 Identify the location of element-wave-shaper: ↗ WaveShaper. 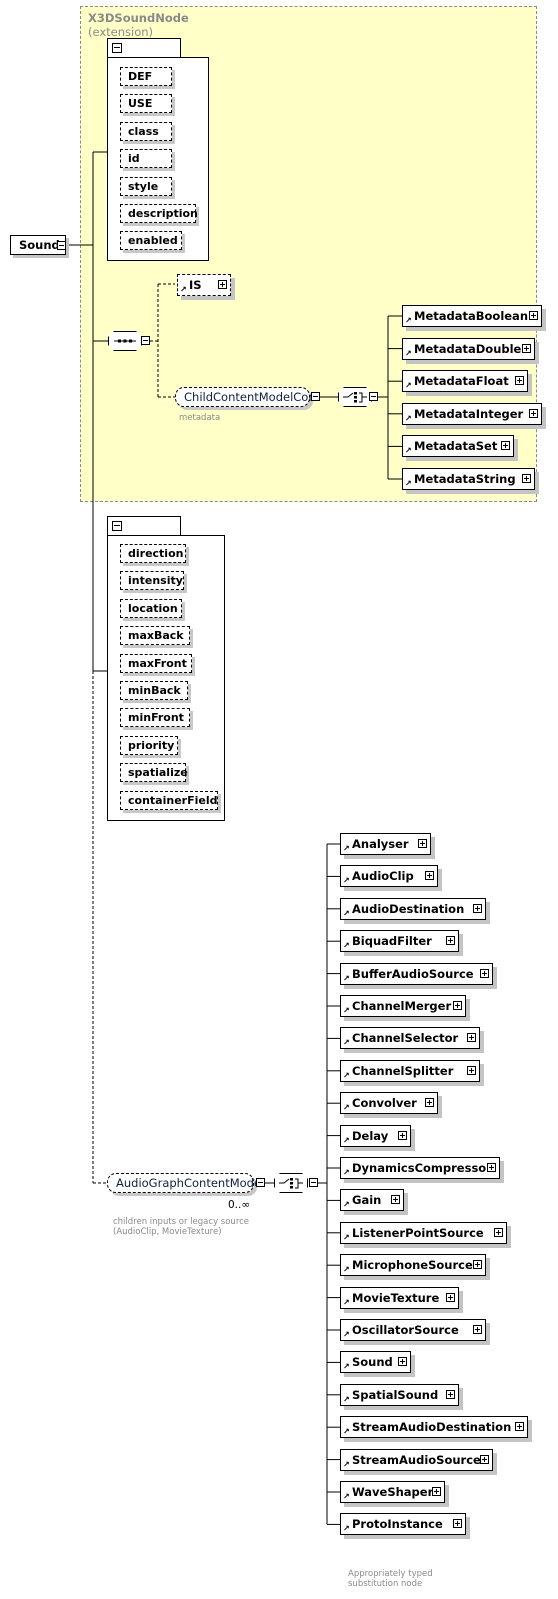
(392, 1492).